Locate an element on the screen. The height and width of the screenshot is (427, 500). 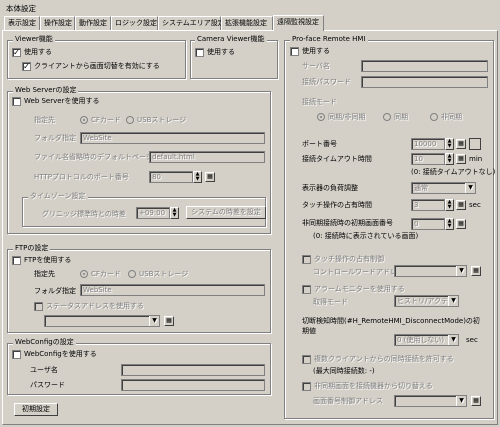
viewer-group-title: Viewer機能 is located at coordinates (34, 39).